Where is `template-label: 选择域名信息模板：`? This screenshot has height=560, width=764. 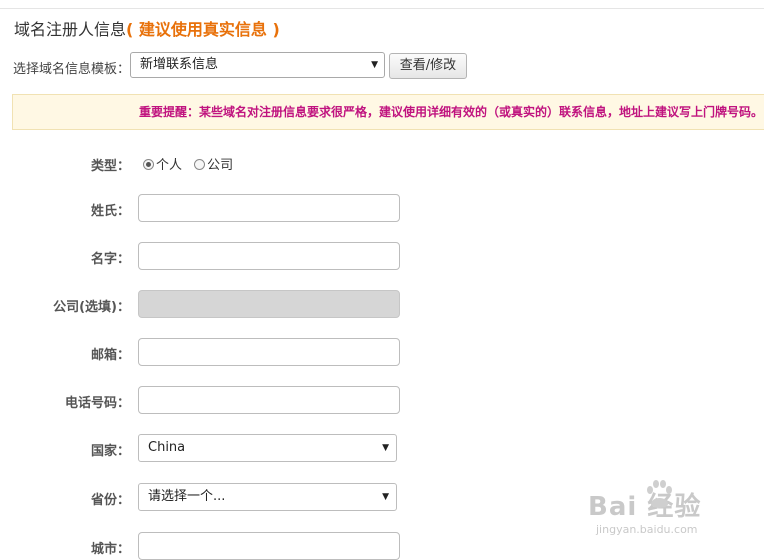 template-label: 选择域名信息模板： is located at coordinates (72, 69).